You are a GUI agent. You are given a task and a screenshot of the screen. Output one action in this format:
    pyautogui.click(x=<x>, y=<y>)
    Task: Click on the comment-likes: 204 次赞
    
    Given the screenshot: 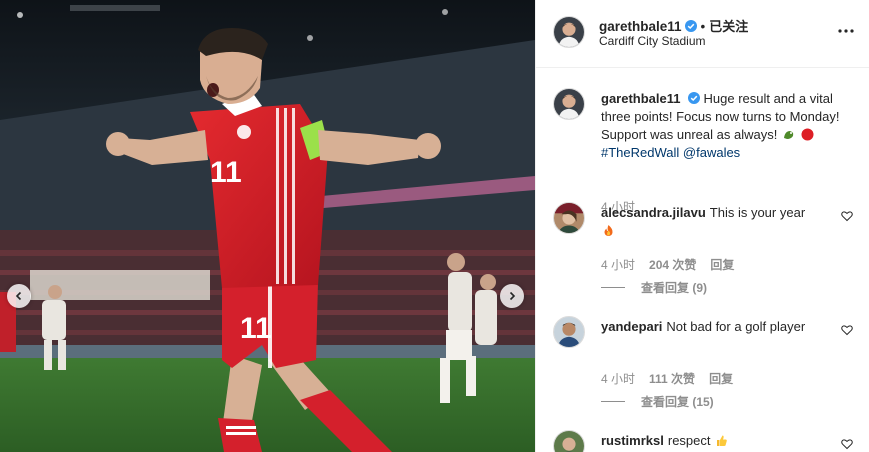 What is the action you would take?
    pyautogui.click(x=672, y=265)
    